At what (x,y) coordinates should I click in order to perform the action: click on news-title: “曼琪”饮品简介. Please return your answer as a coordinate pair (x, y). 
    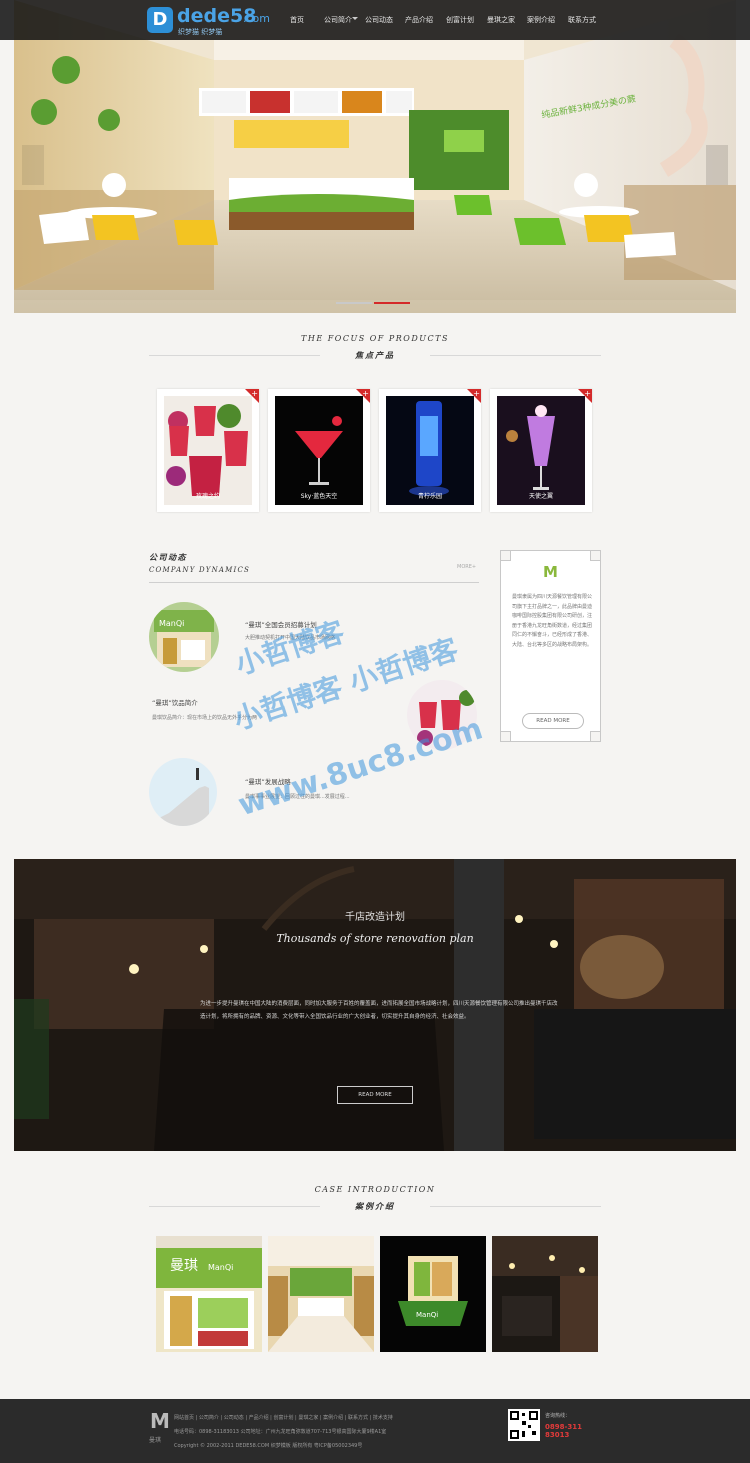
    Looking at the image, I should click on (175, 702).